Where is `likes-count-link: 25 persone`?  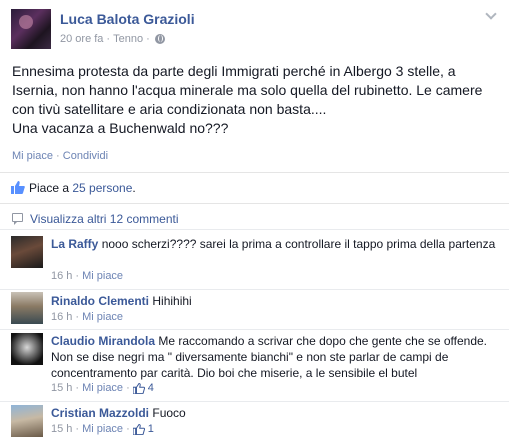 likes-count-link: 25 persone is located at coordinates (102, 188).